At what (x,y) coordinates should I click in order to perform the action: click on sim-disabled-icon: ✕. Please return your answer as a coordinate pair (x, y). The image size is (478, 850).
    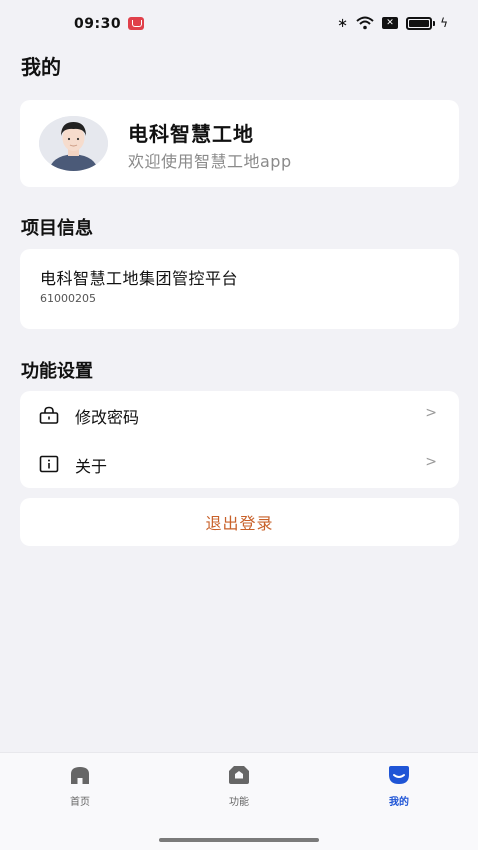
    Looking at the image, I should click on (390, 23).